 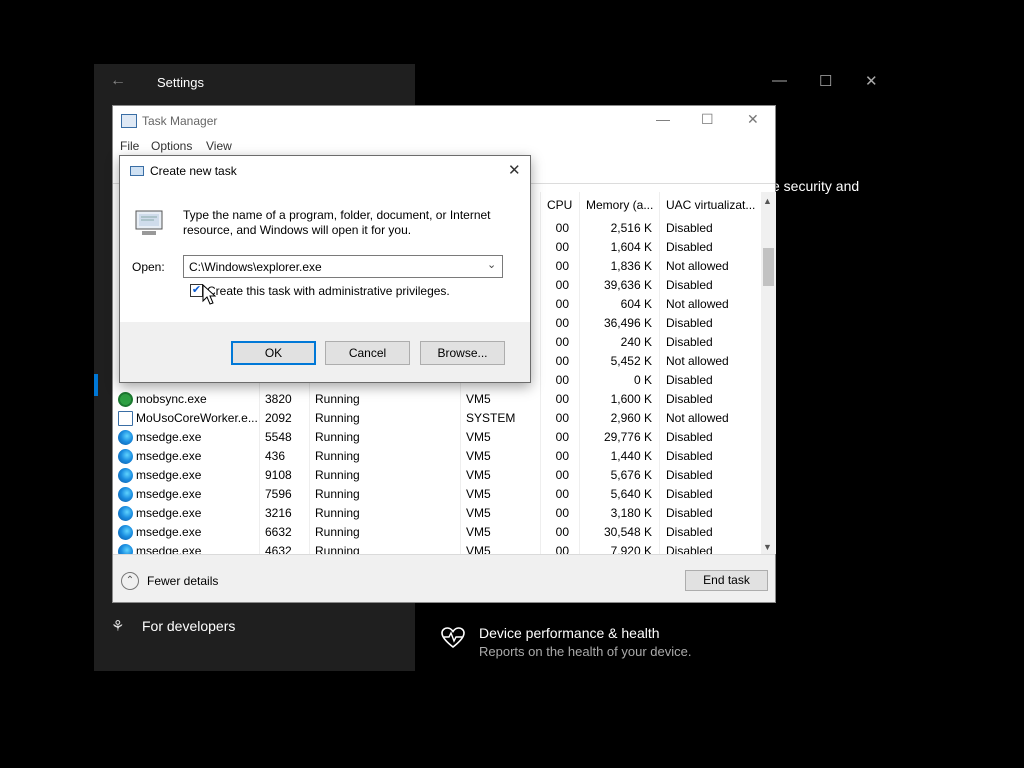 What do you see at coordinates (631, 361) in the screenshot?
I see `process-memory: 5,452 K` at bounding box center [631, 361].